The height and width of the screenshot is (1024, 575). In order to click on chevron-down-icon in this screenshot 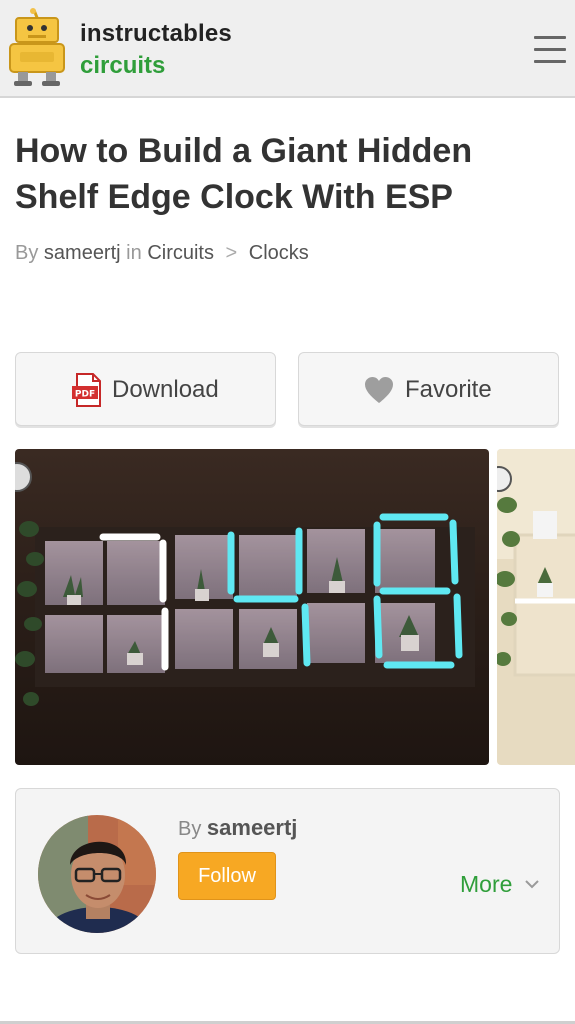, I will do `click(532, 884)`.